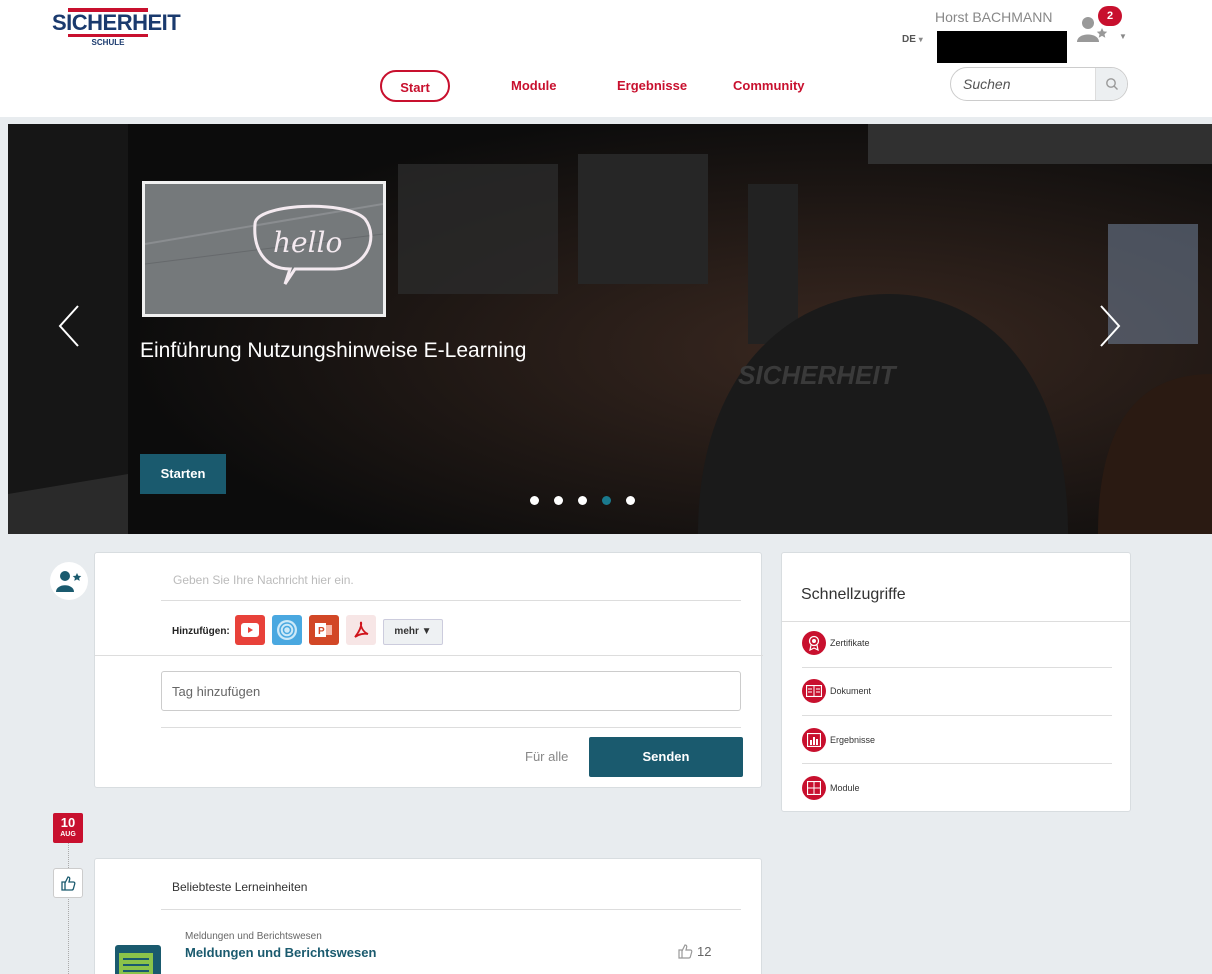 This screenshot has width=1212, height=974. I want to click on quick-link-label: Zertifikate, so click(850, 643).